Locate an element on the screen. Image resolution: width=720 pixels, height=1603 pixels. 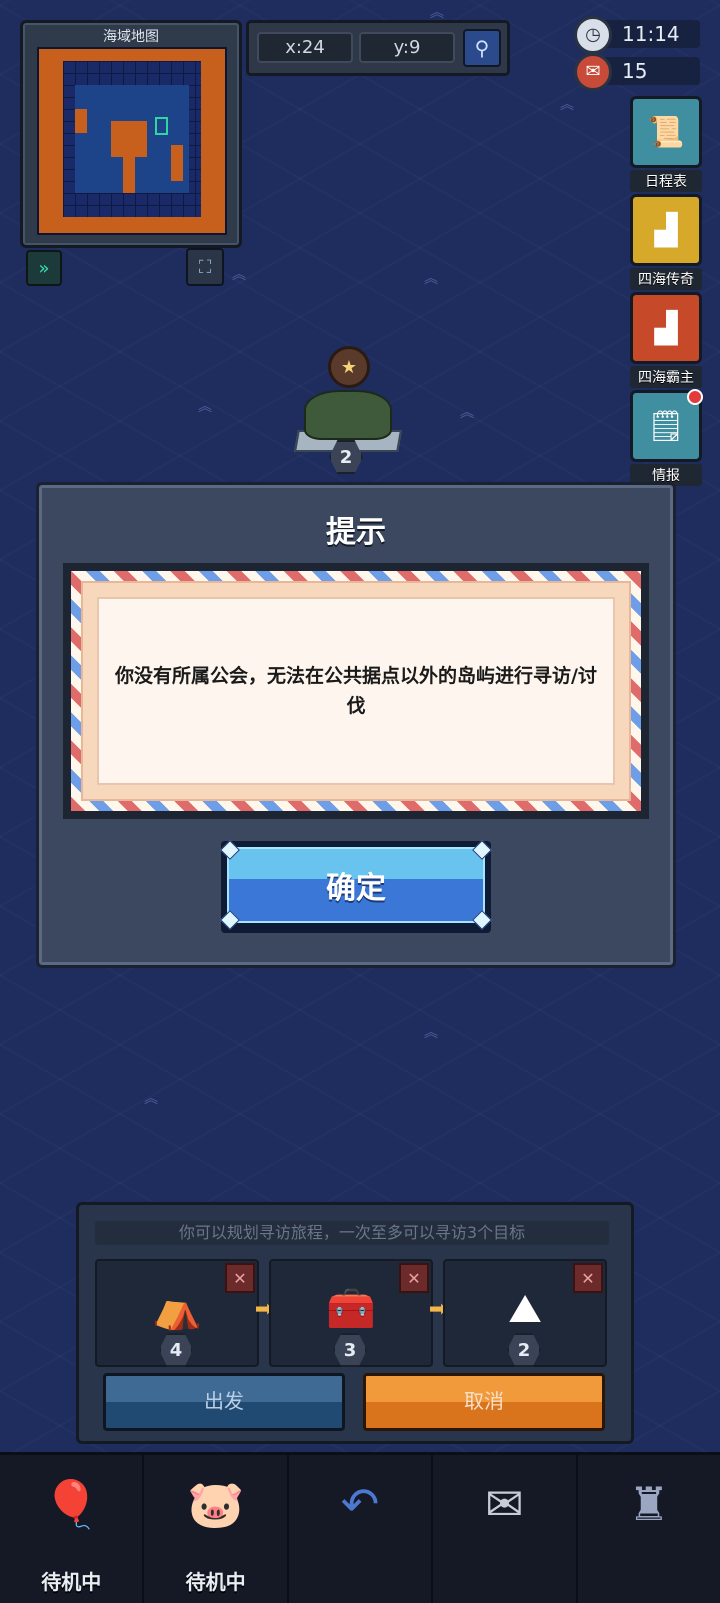
overlord-ranking-button: ▟ 四海霸主 is located at coordinates (666, 340).